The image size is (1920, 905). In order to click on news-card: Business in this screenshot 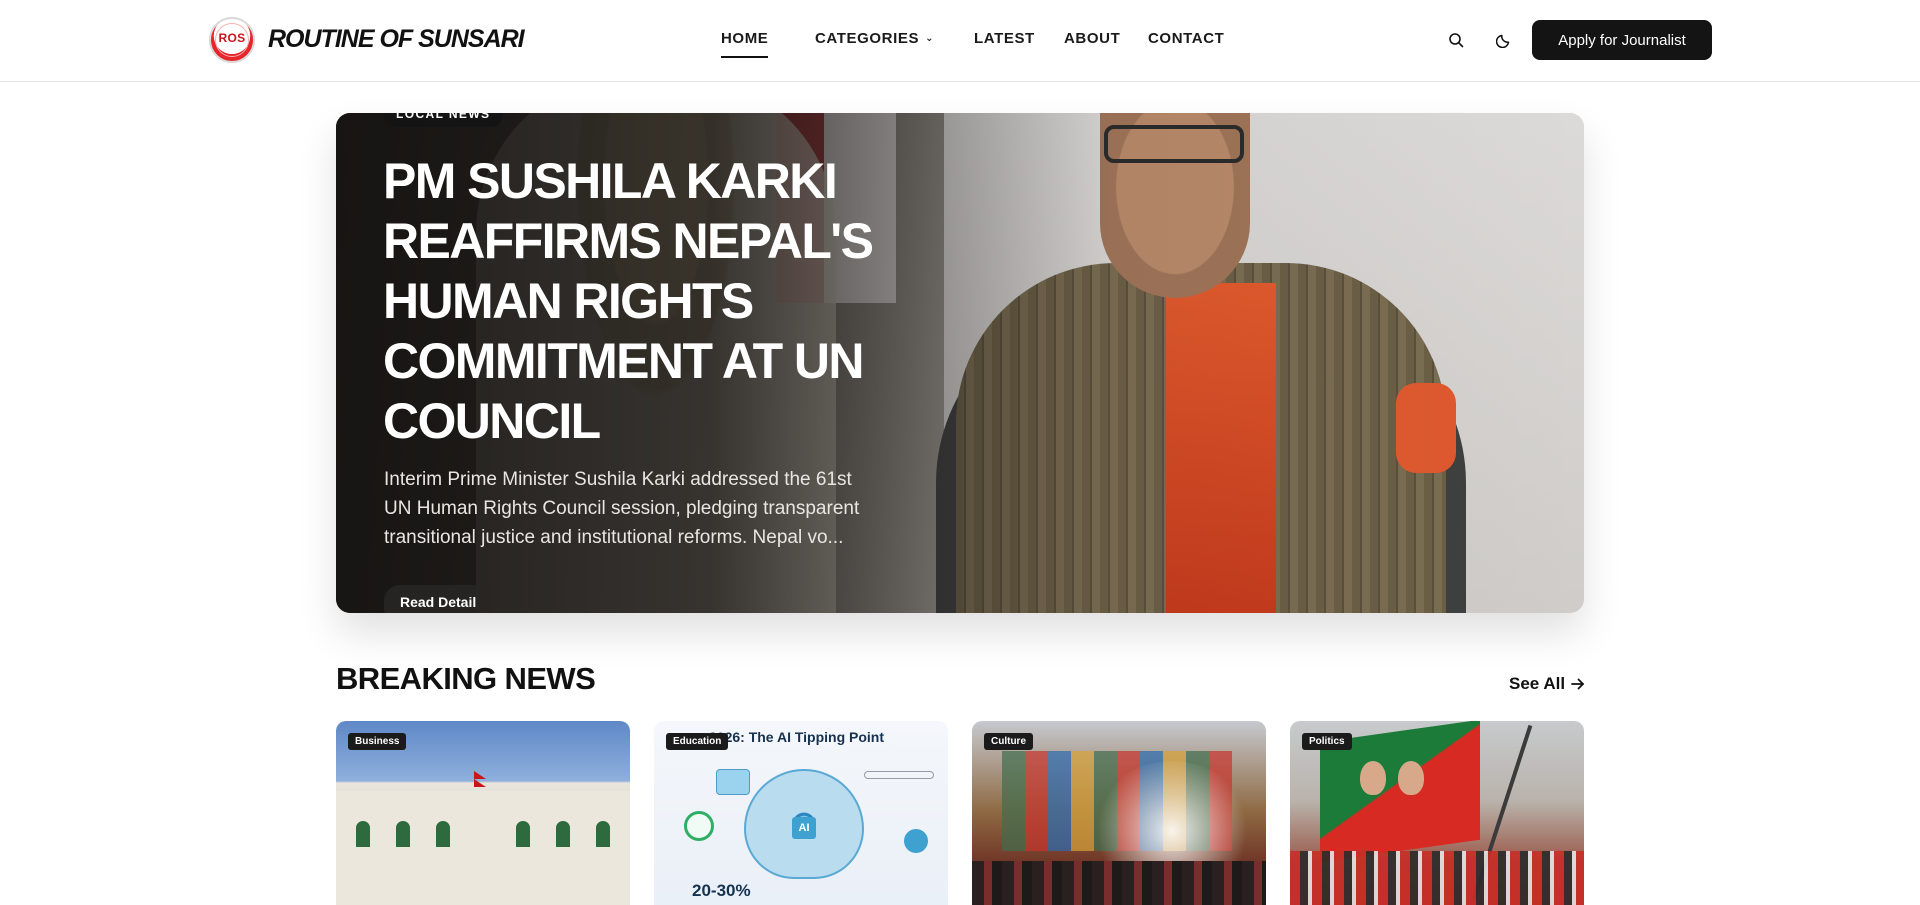, I will do `click(483, 813)`.